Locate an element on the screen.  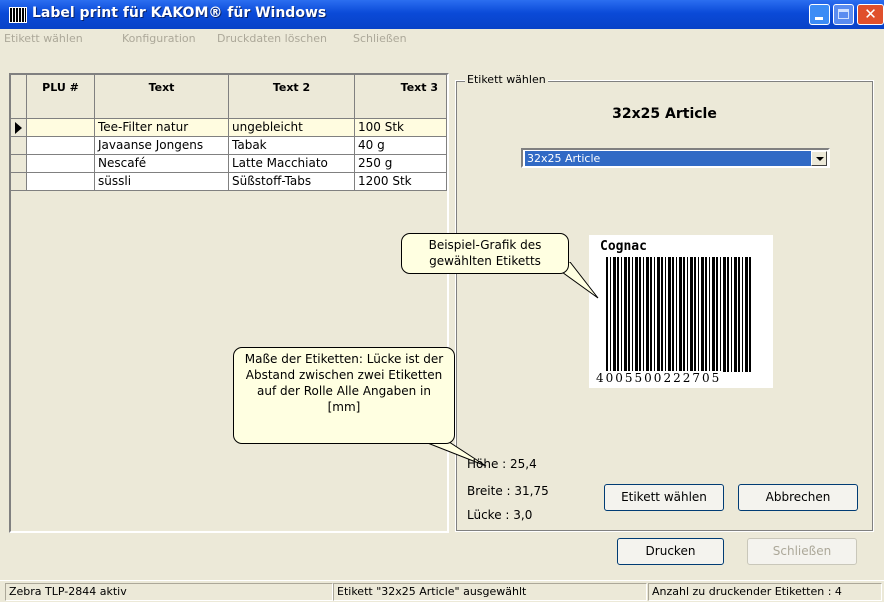
current-row-arrow-icon is located at coordinates (18, 128).